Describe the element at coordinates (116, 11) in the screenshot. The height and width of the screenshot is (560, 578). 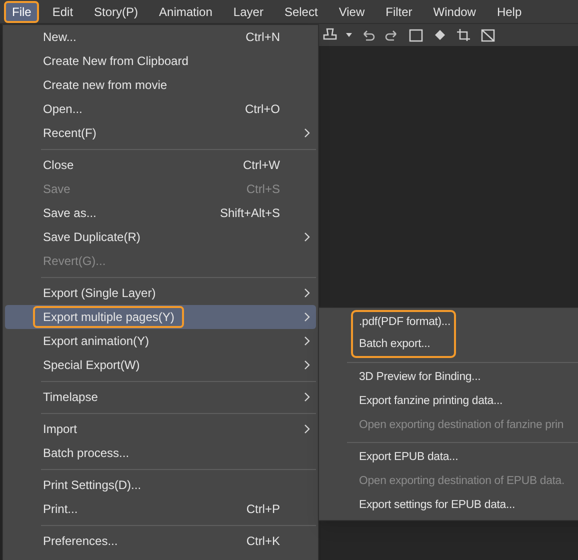
I see `menu-bar-item: Story(P)` at that location.